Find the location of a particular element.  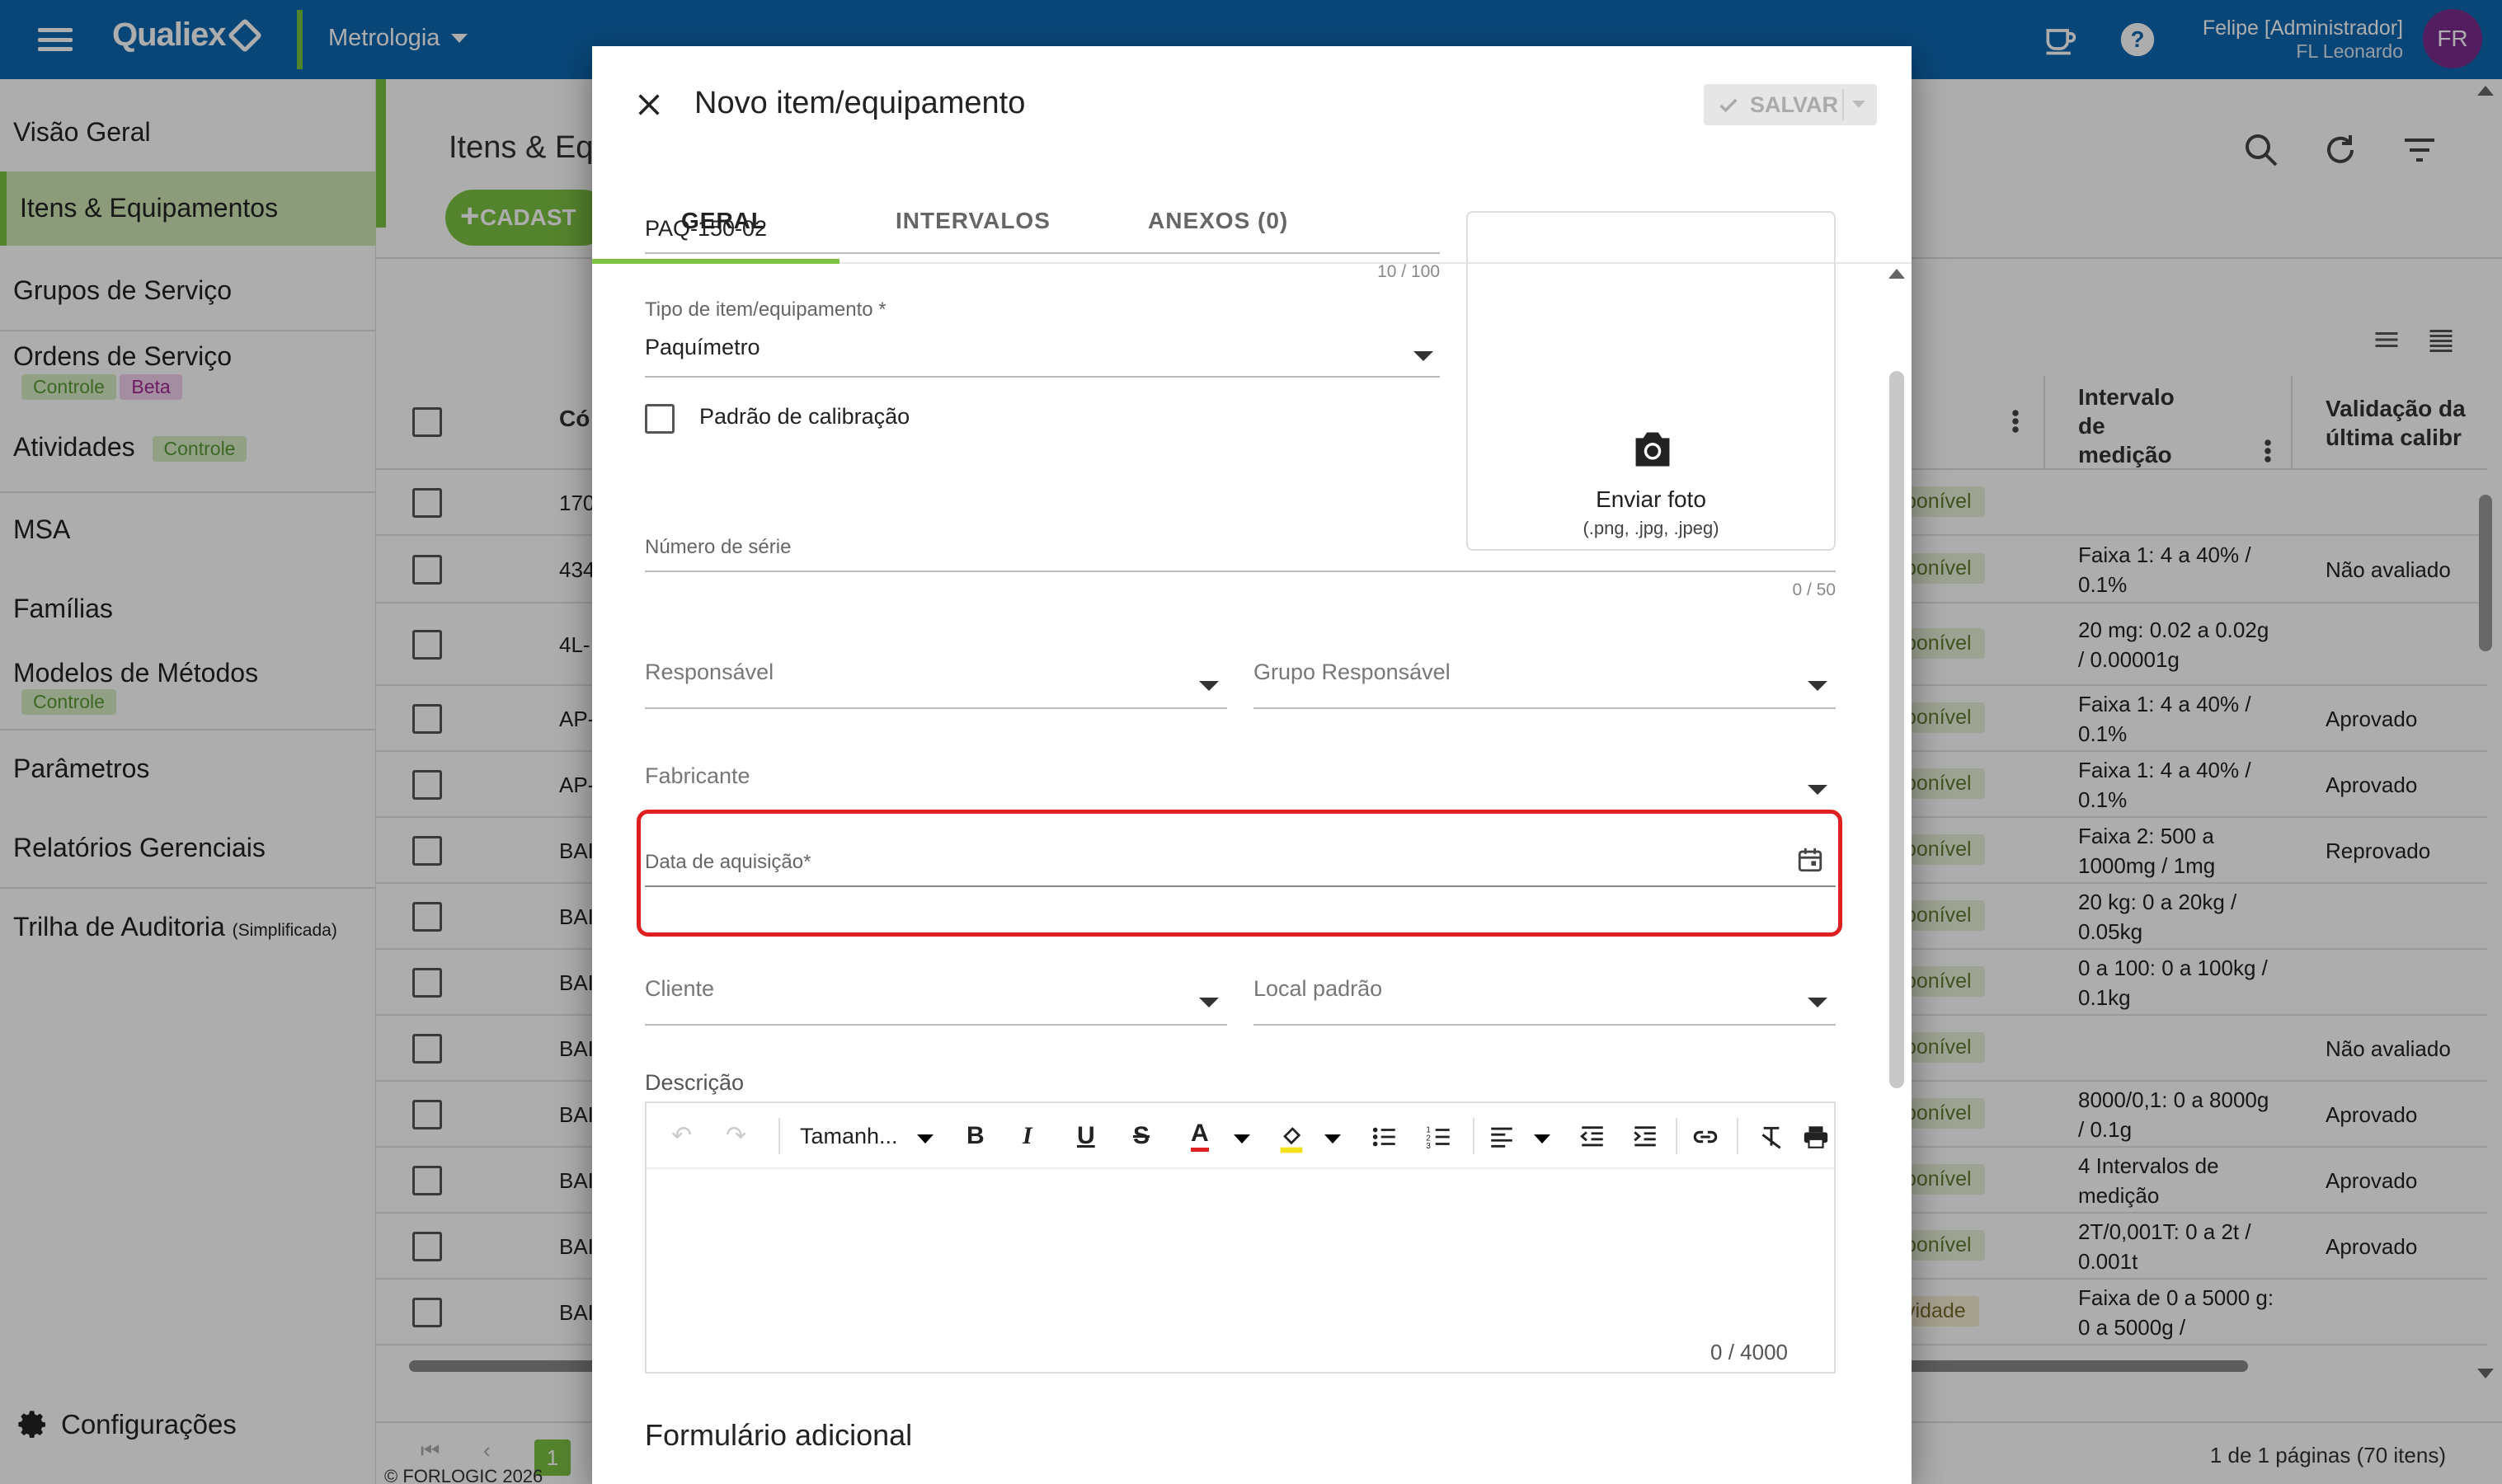

outdent-icon is located at coordinates (1592, 1137).